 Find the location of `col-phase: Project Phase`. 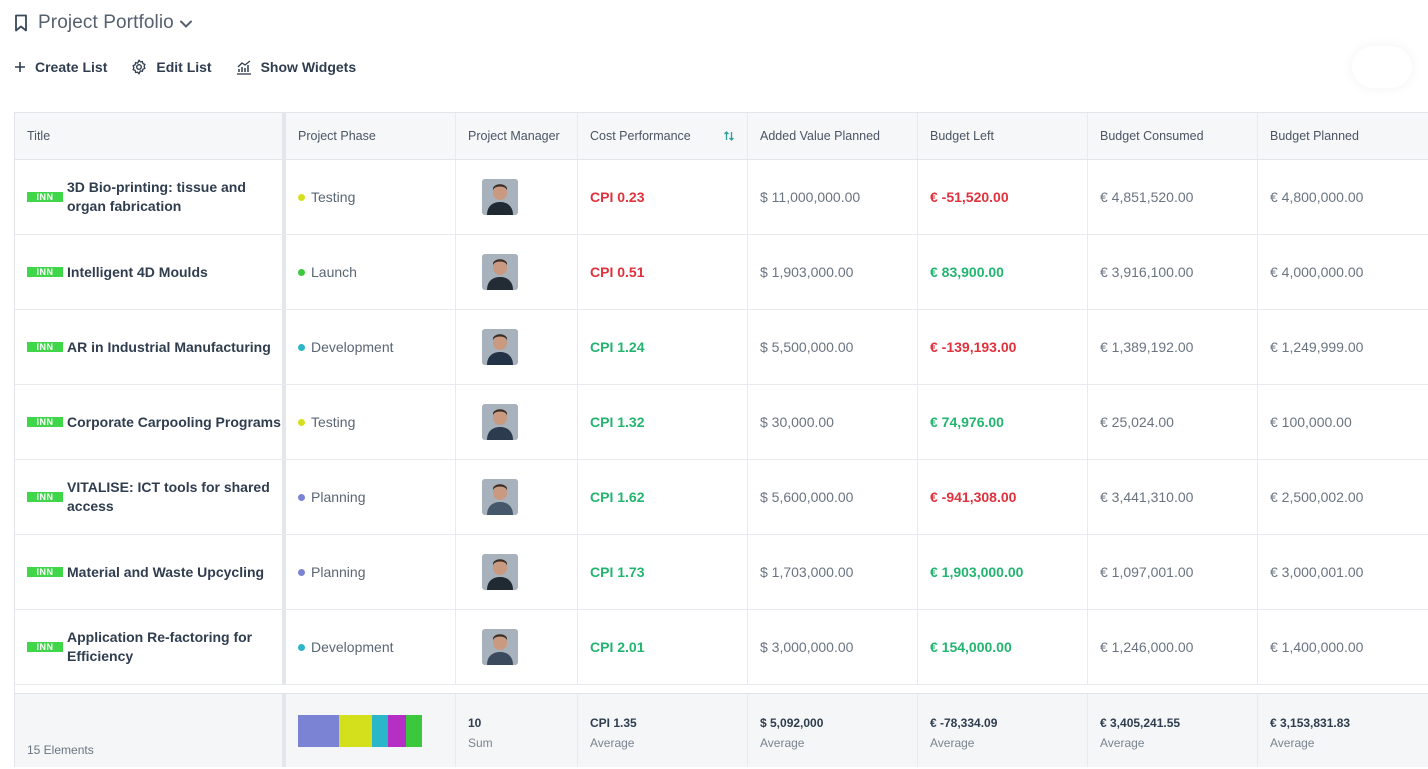

col-phase: Project Phase is located at coordinates (371, 136).